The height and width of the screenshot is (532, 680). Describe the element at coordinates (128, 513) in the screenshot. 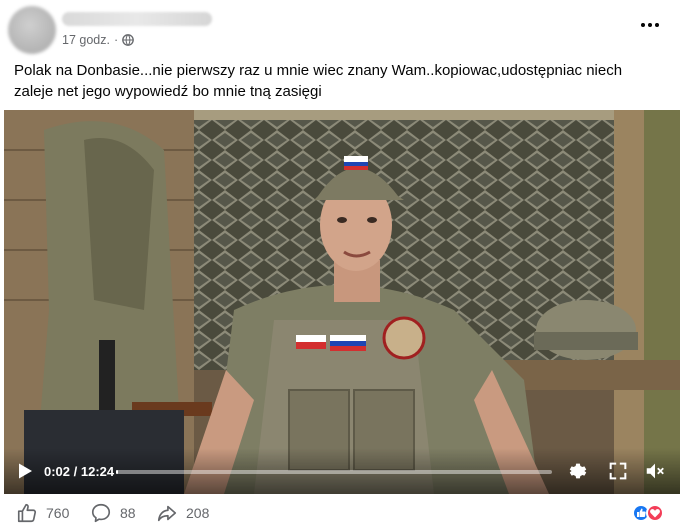

I see `comment-count: 88` at that location.